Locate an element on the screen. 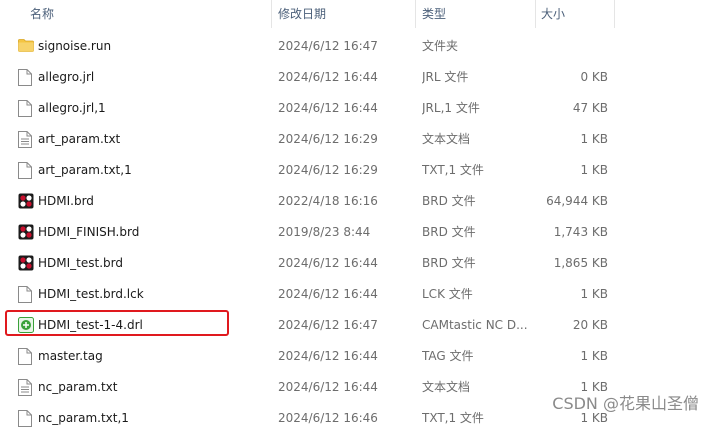  file-name: nc_param.txt is located at coordinates (78, 387).